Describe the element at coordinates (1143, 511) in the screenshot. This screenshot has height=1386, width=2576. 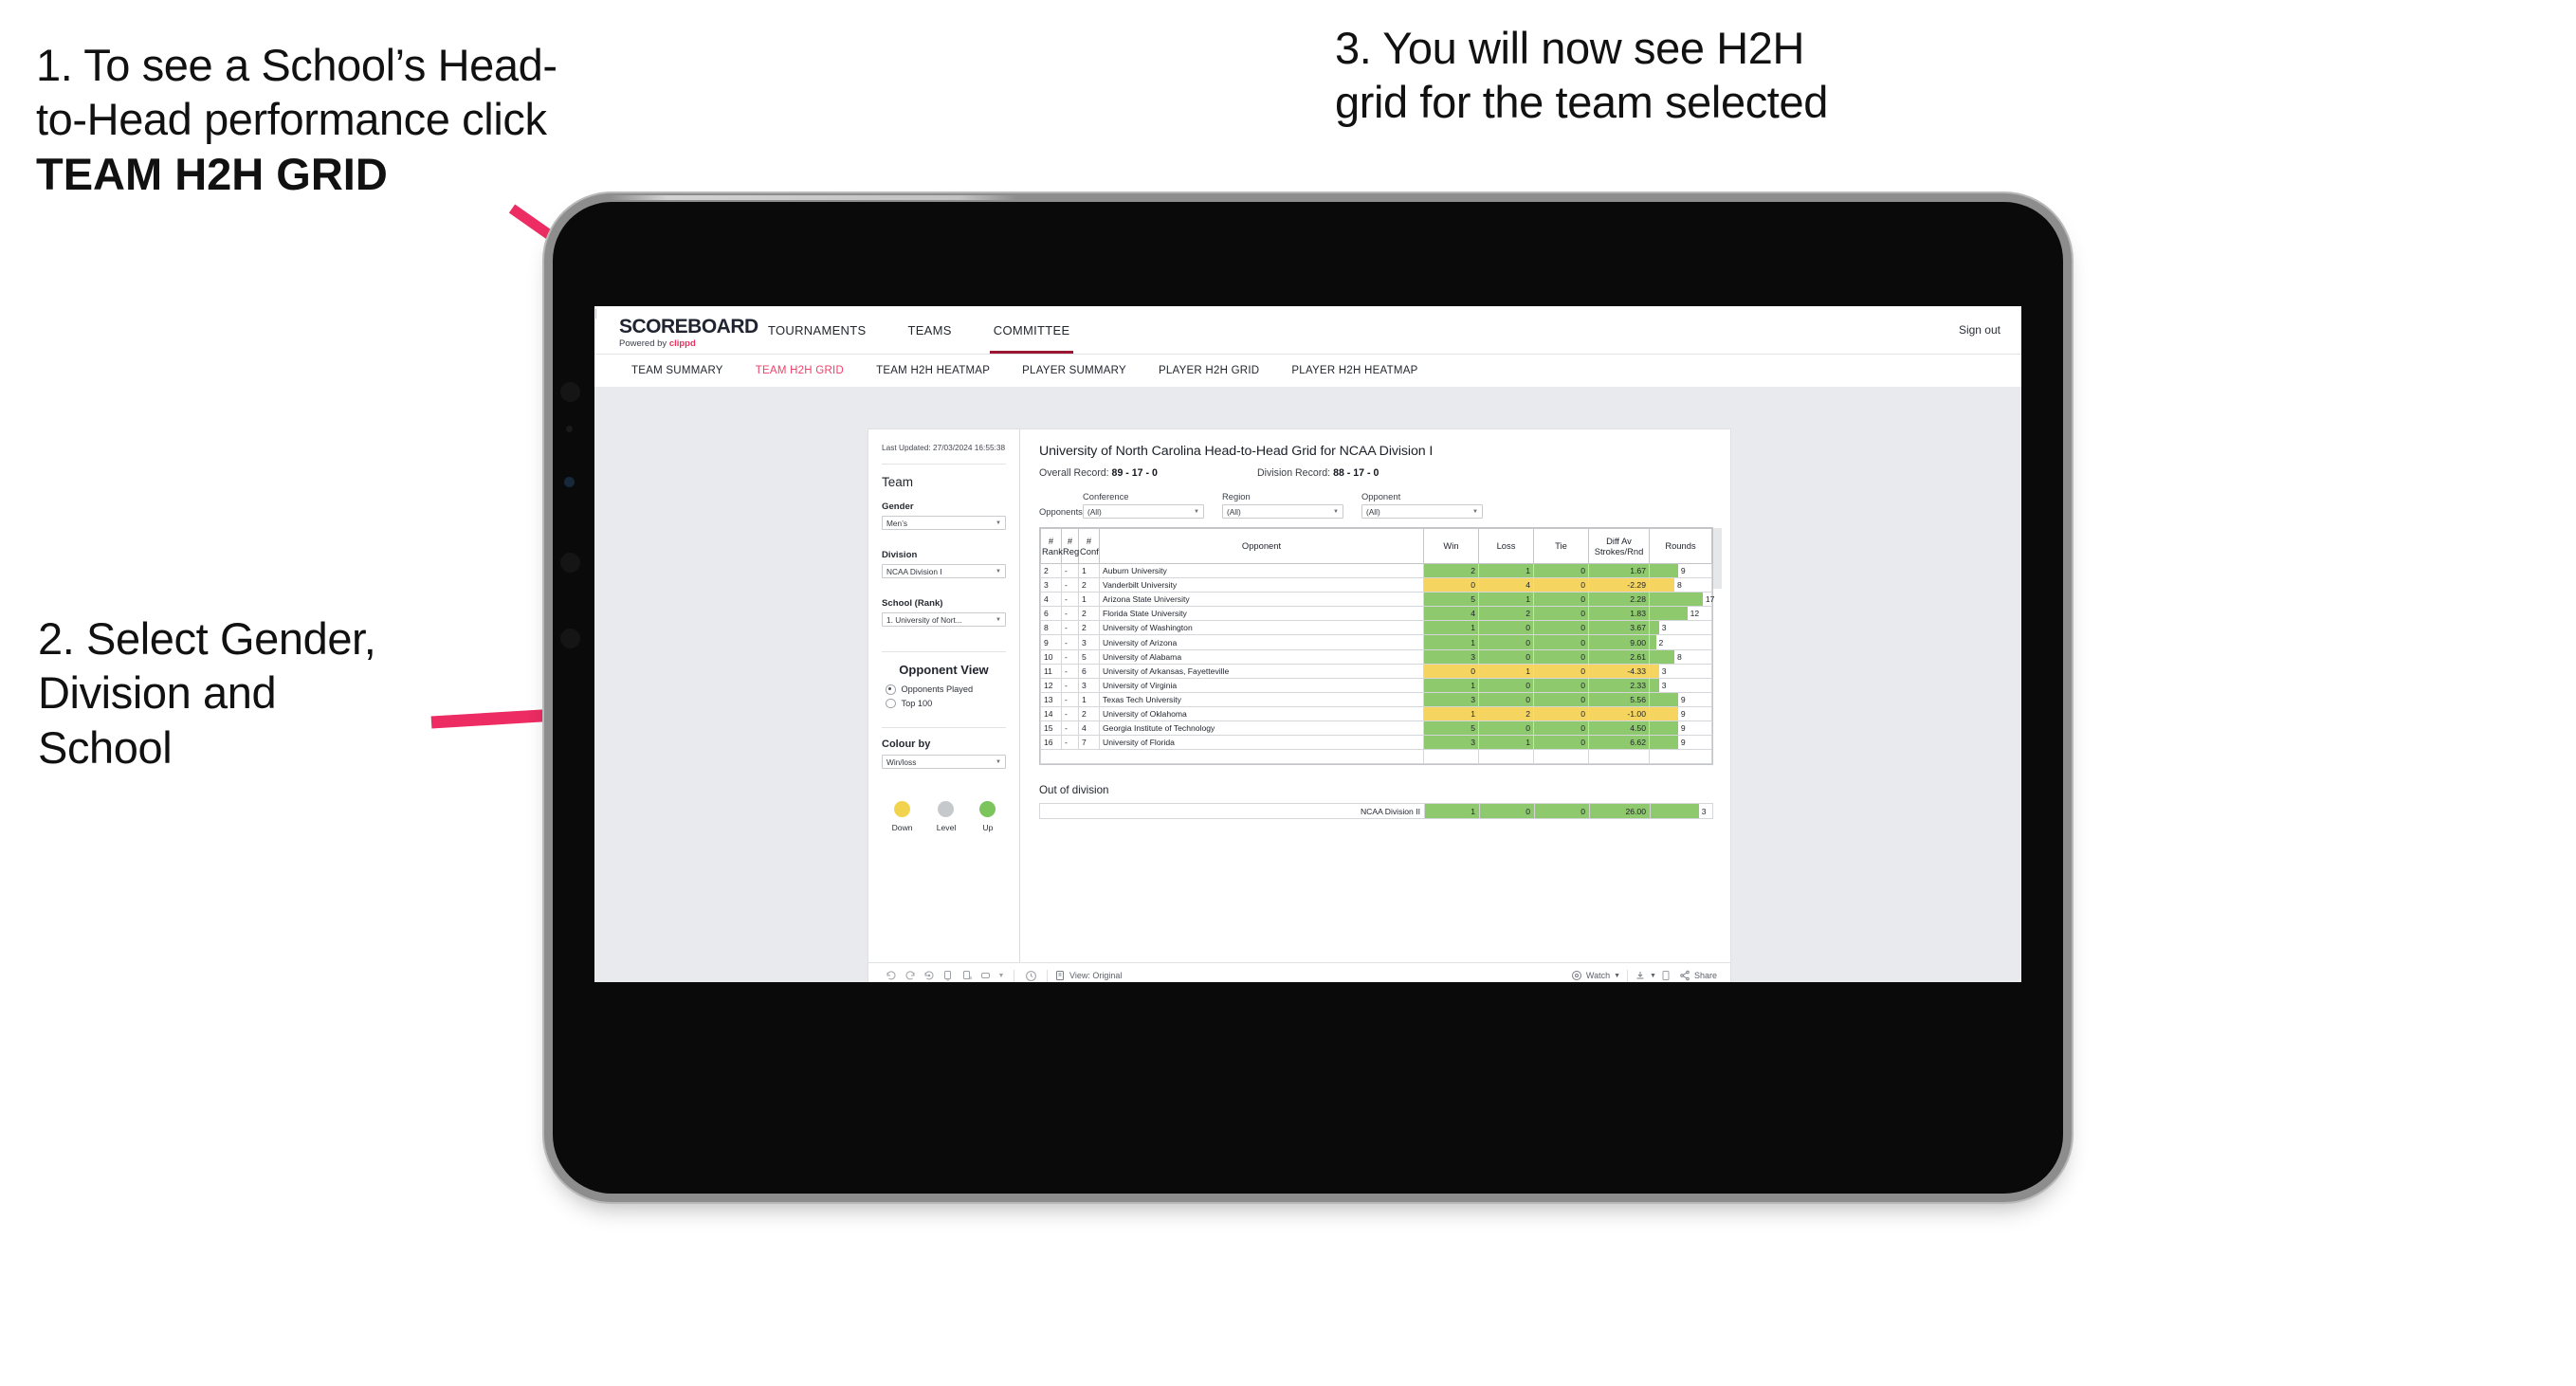
I see `conference-select: (All) ▼` at that location.